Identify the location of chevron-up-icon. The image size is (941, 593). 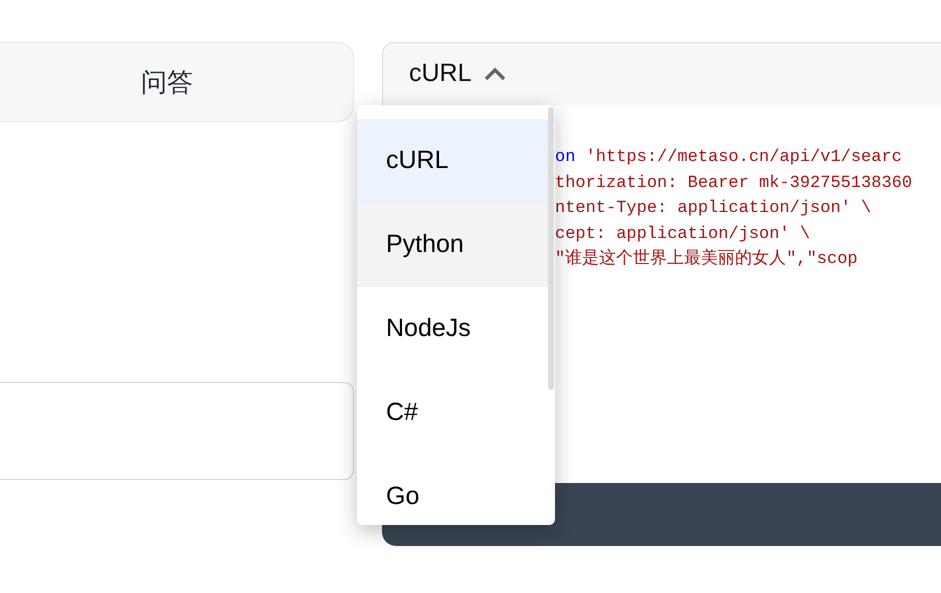
(495, 74).